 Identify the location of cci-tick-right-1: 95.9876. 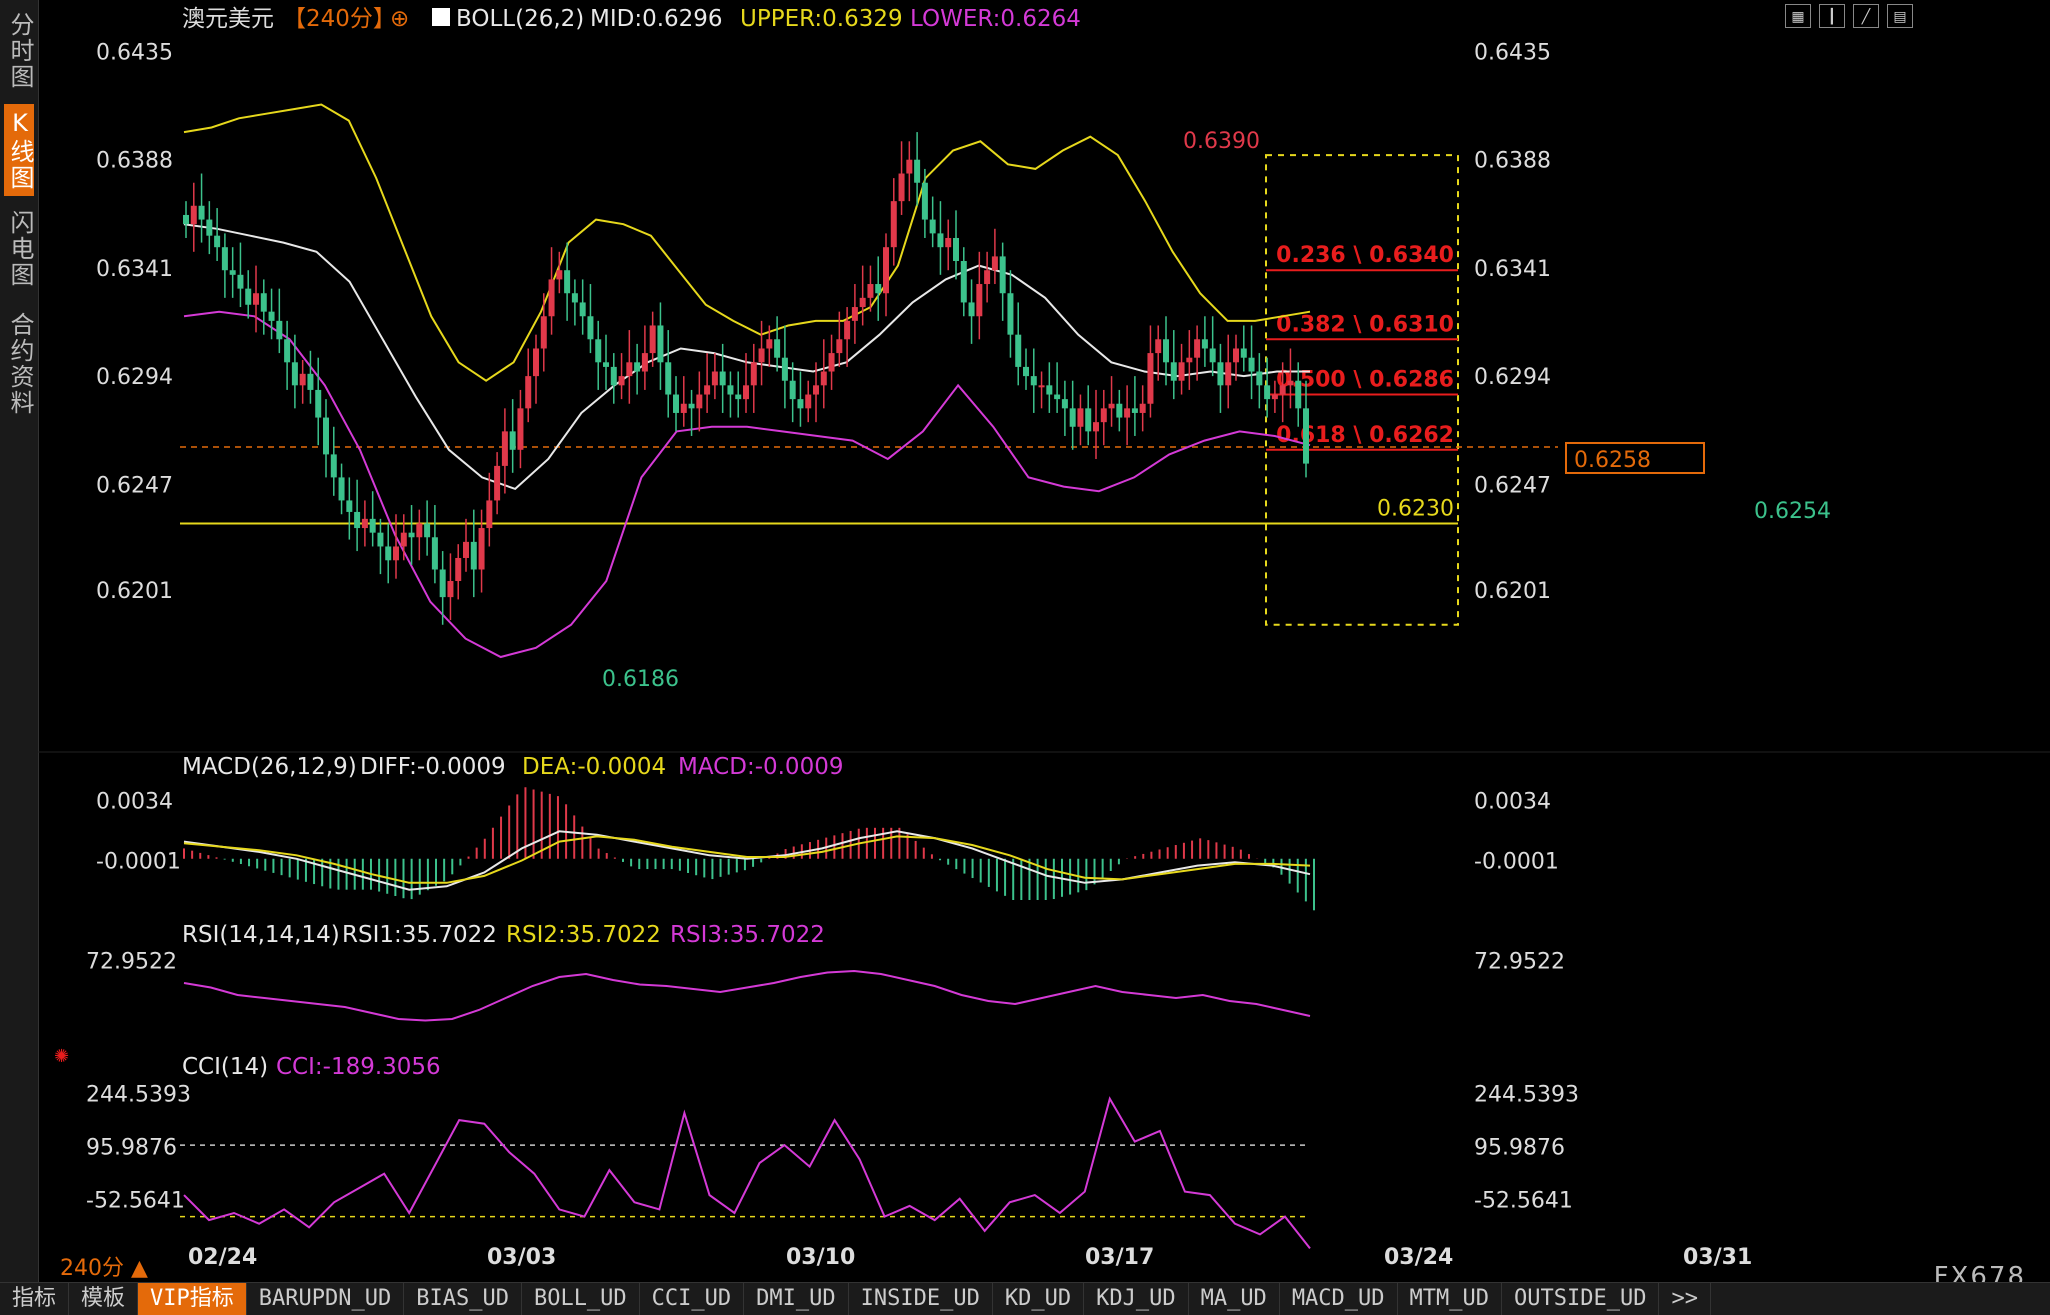
(1519, 1148).